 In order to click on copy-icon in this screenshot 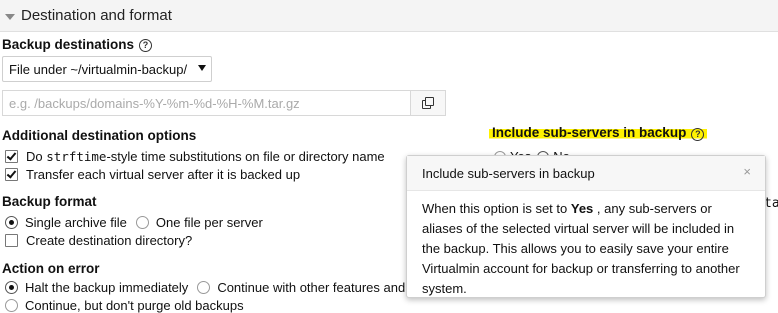, I will do `click(428, 103)`.